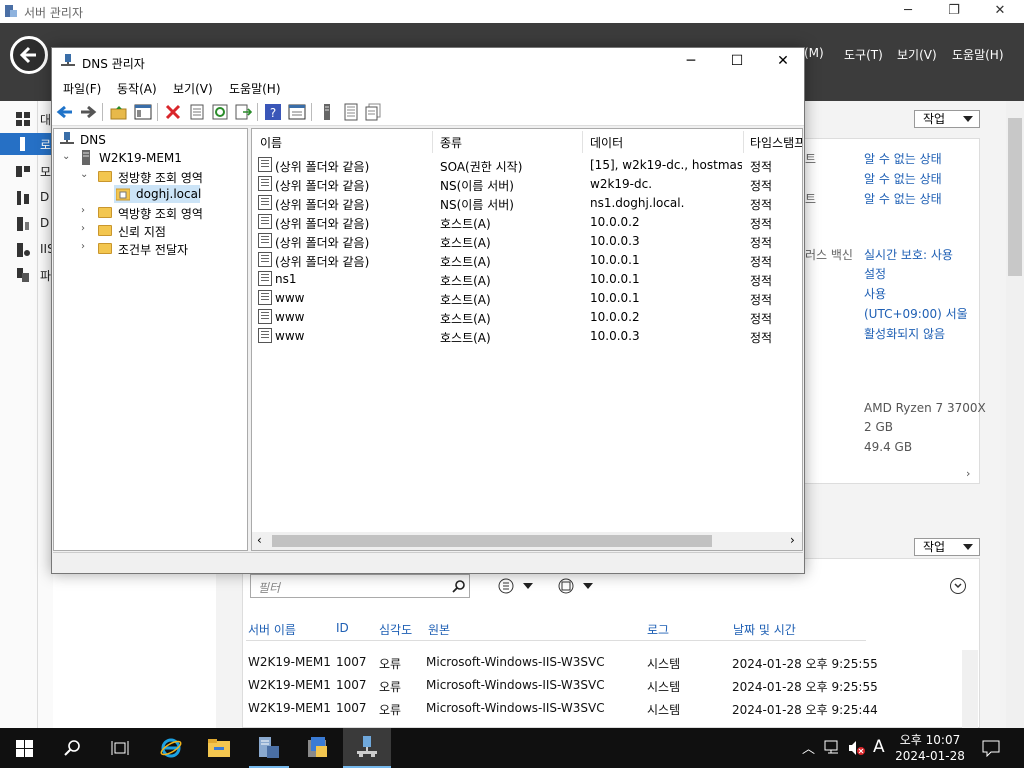 Image resolution: width=1024 pixels, height=768 pixels. I want to click on record-row: www 호스트(A) 10.0.0.3 정적, so click(529, 336).